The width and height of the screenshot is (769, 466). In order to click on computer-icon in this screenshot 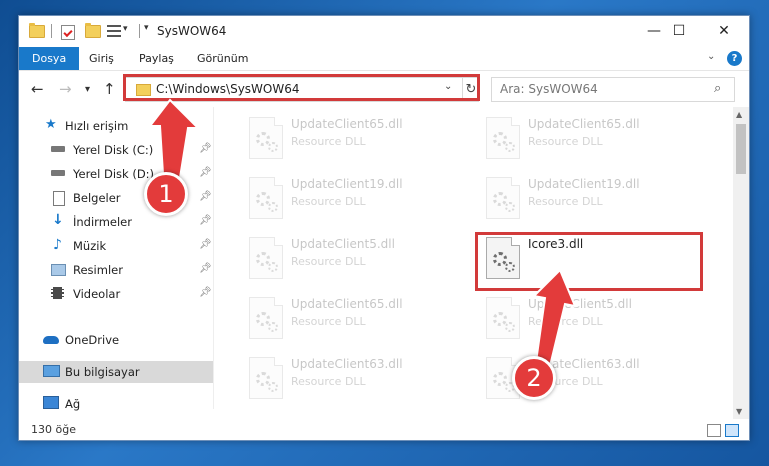, I will do `click(51, 371)`.